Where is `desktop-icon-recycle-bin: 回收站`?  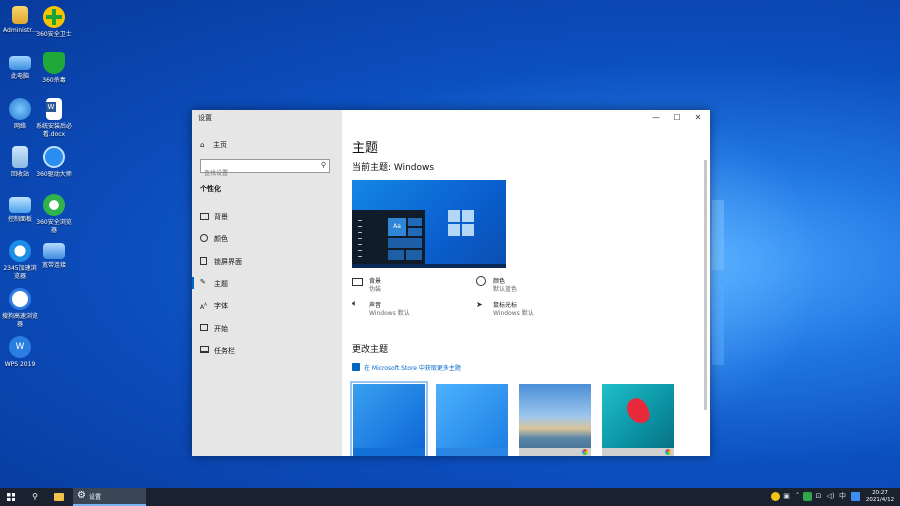
desktop-icon-recycle-bin: 回收站 is located at coordinates (20, 162).